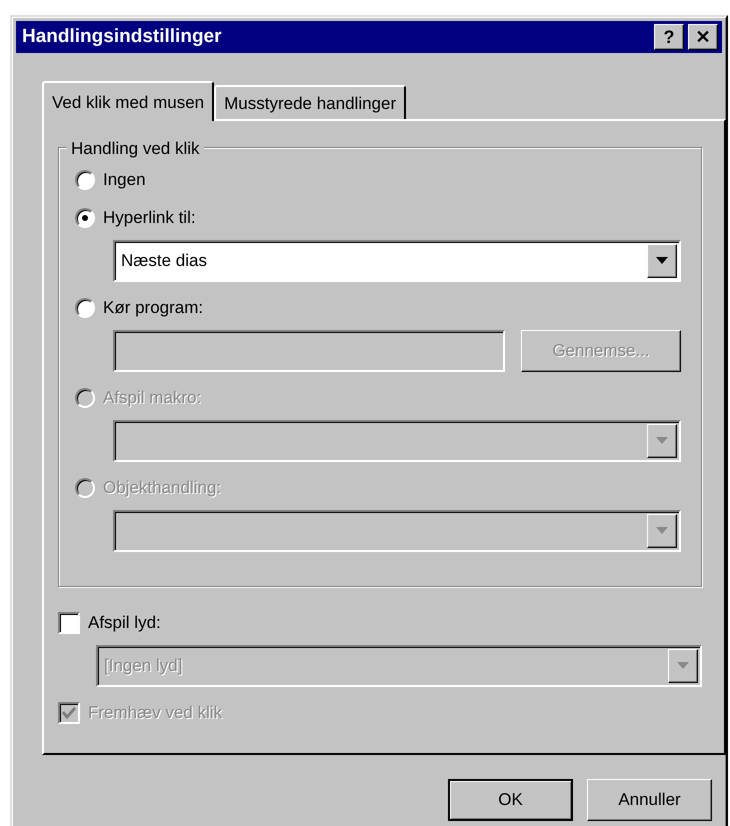 This screenshot has width=730, height=826. I want to click on tab: Musstyrede handlinger, so click(310, 102).